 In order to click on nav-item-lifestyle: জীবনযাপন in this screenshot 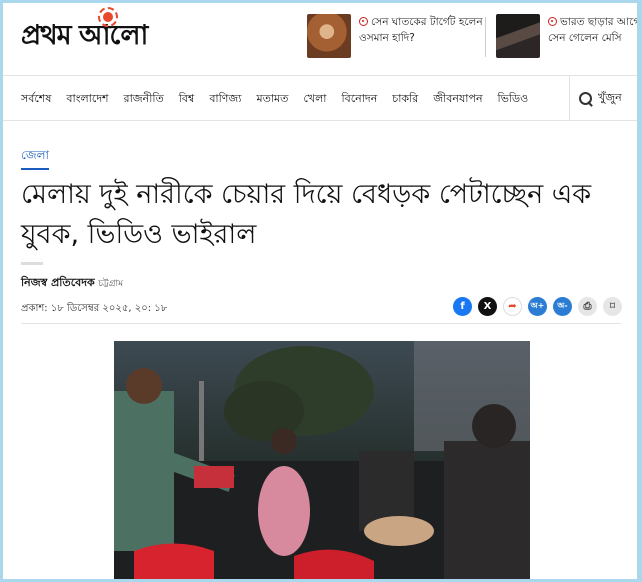, I will do `click(457, 99)`.